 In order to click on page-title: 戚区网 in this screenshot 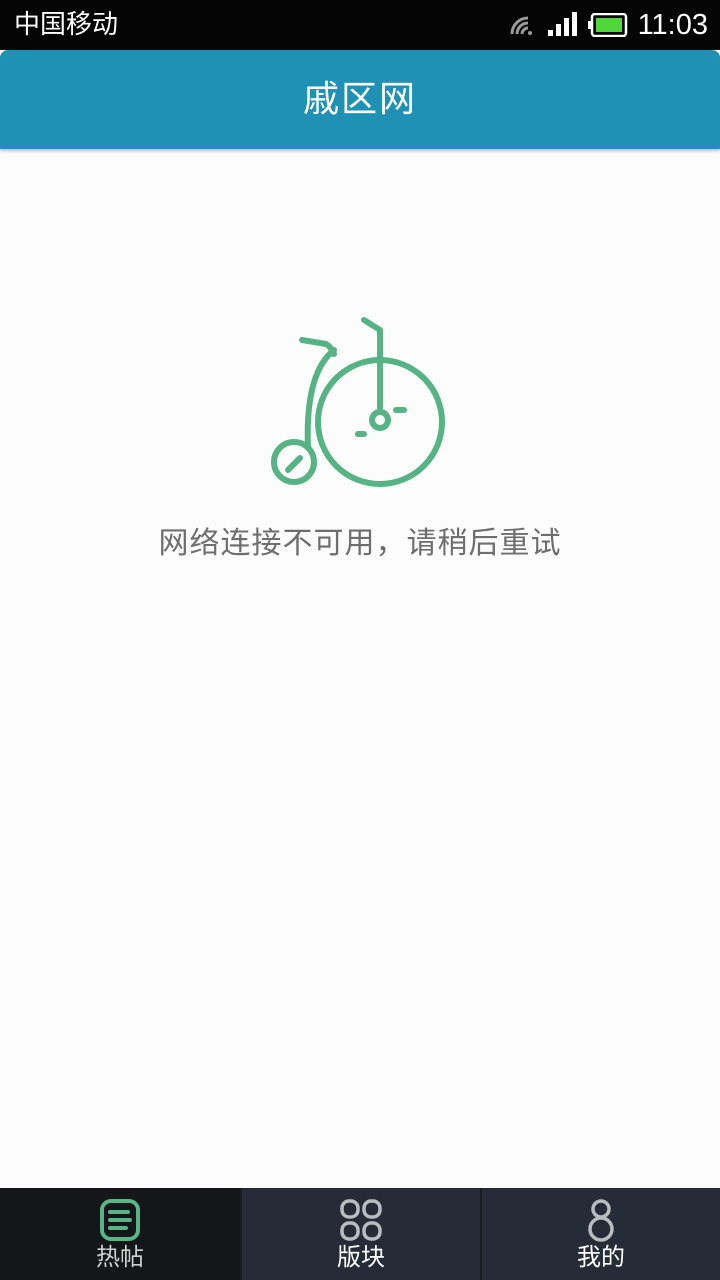, I will do `click(359, 99)`.